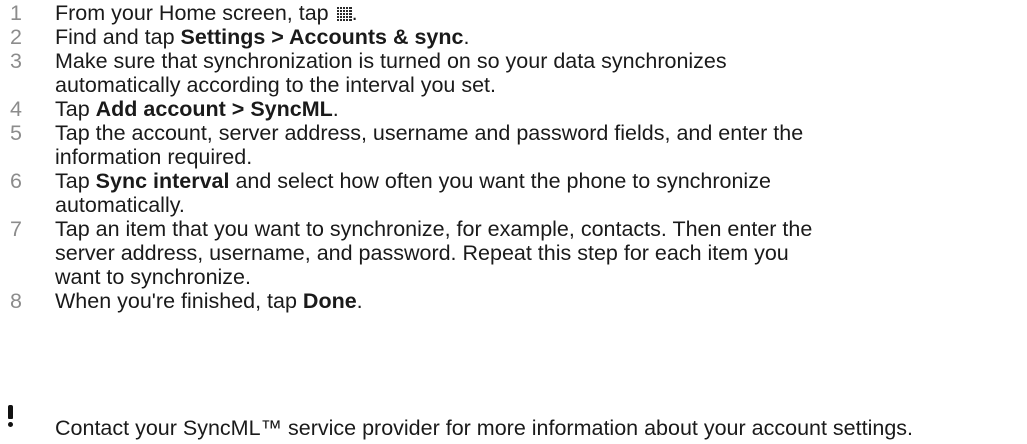 This screenshot has height=444, width=1027. I want to click on step-ui-term: Add account > SyncML, so click(214, 109).